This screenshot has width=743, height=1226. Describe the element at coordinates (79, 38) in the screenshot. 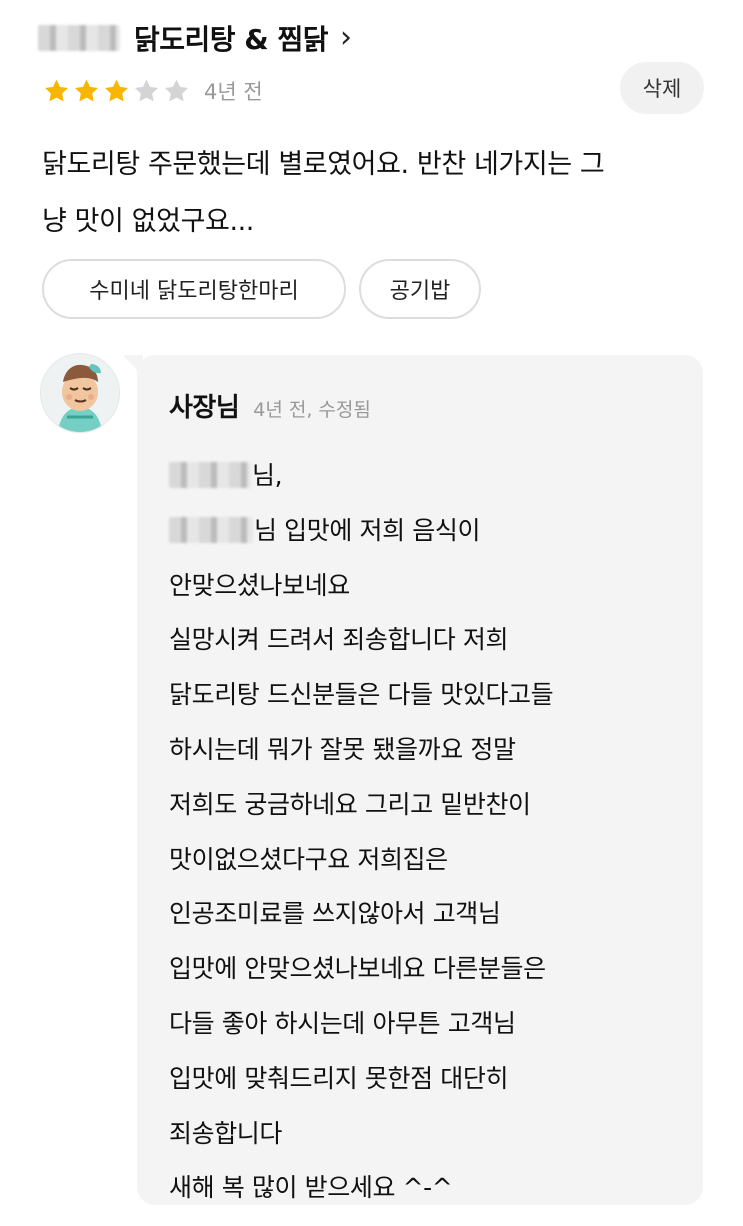

I see `blurred-store-prefix` at that location.